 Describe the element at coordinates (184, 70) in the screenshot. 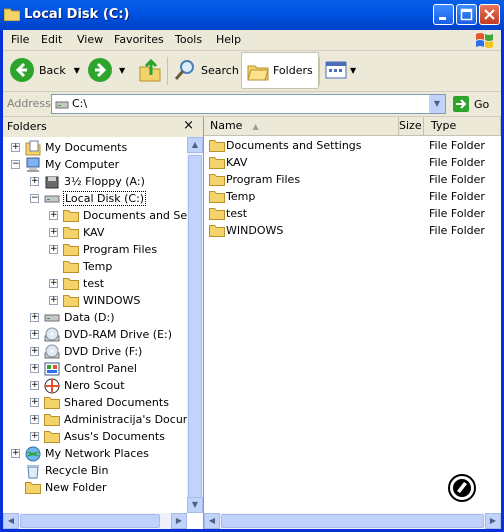

I see `search-icon` at that location.